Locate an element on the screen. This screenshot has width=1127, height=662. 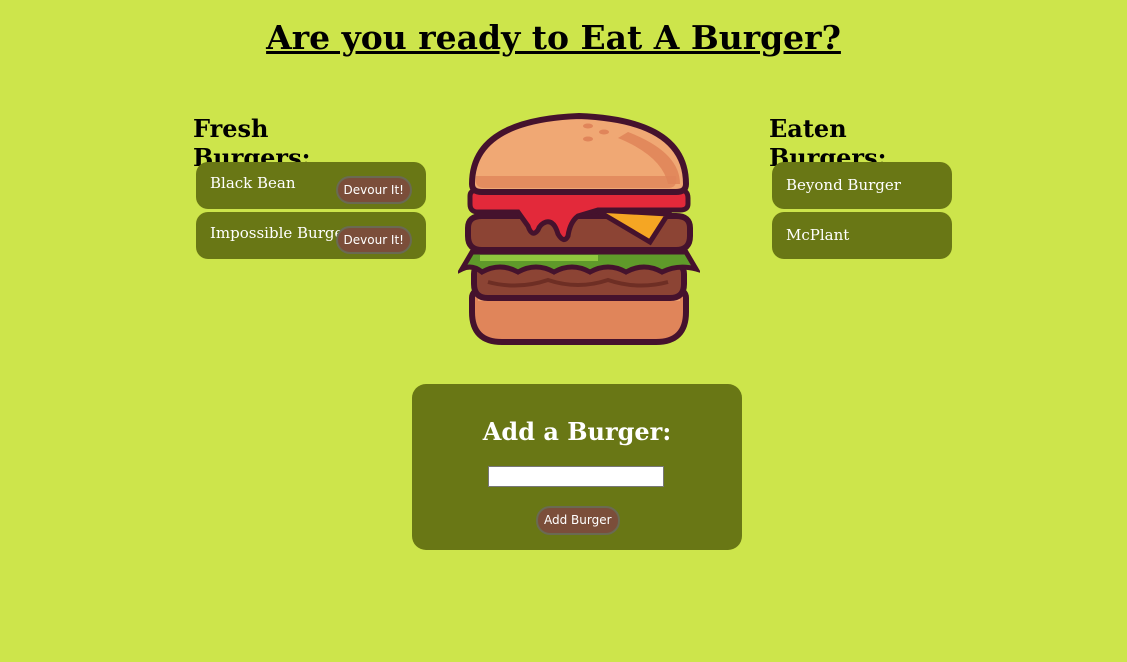
page-title: Are you ready to Eat A Burger? is located at coordinates (553, 37).